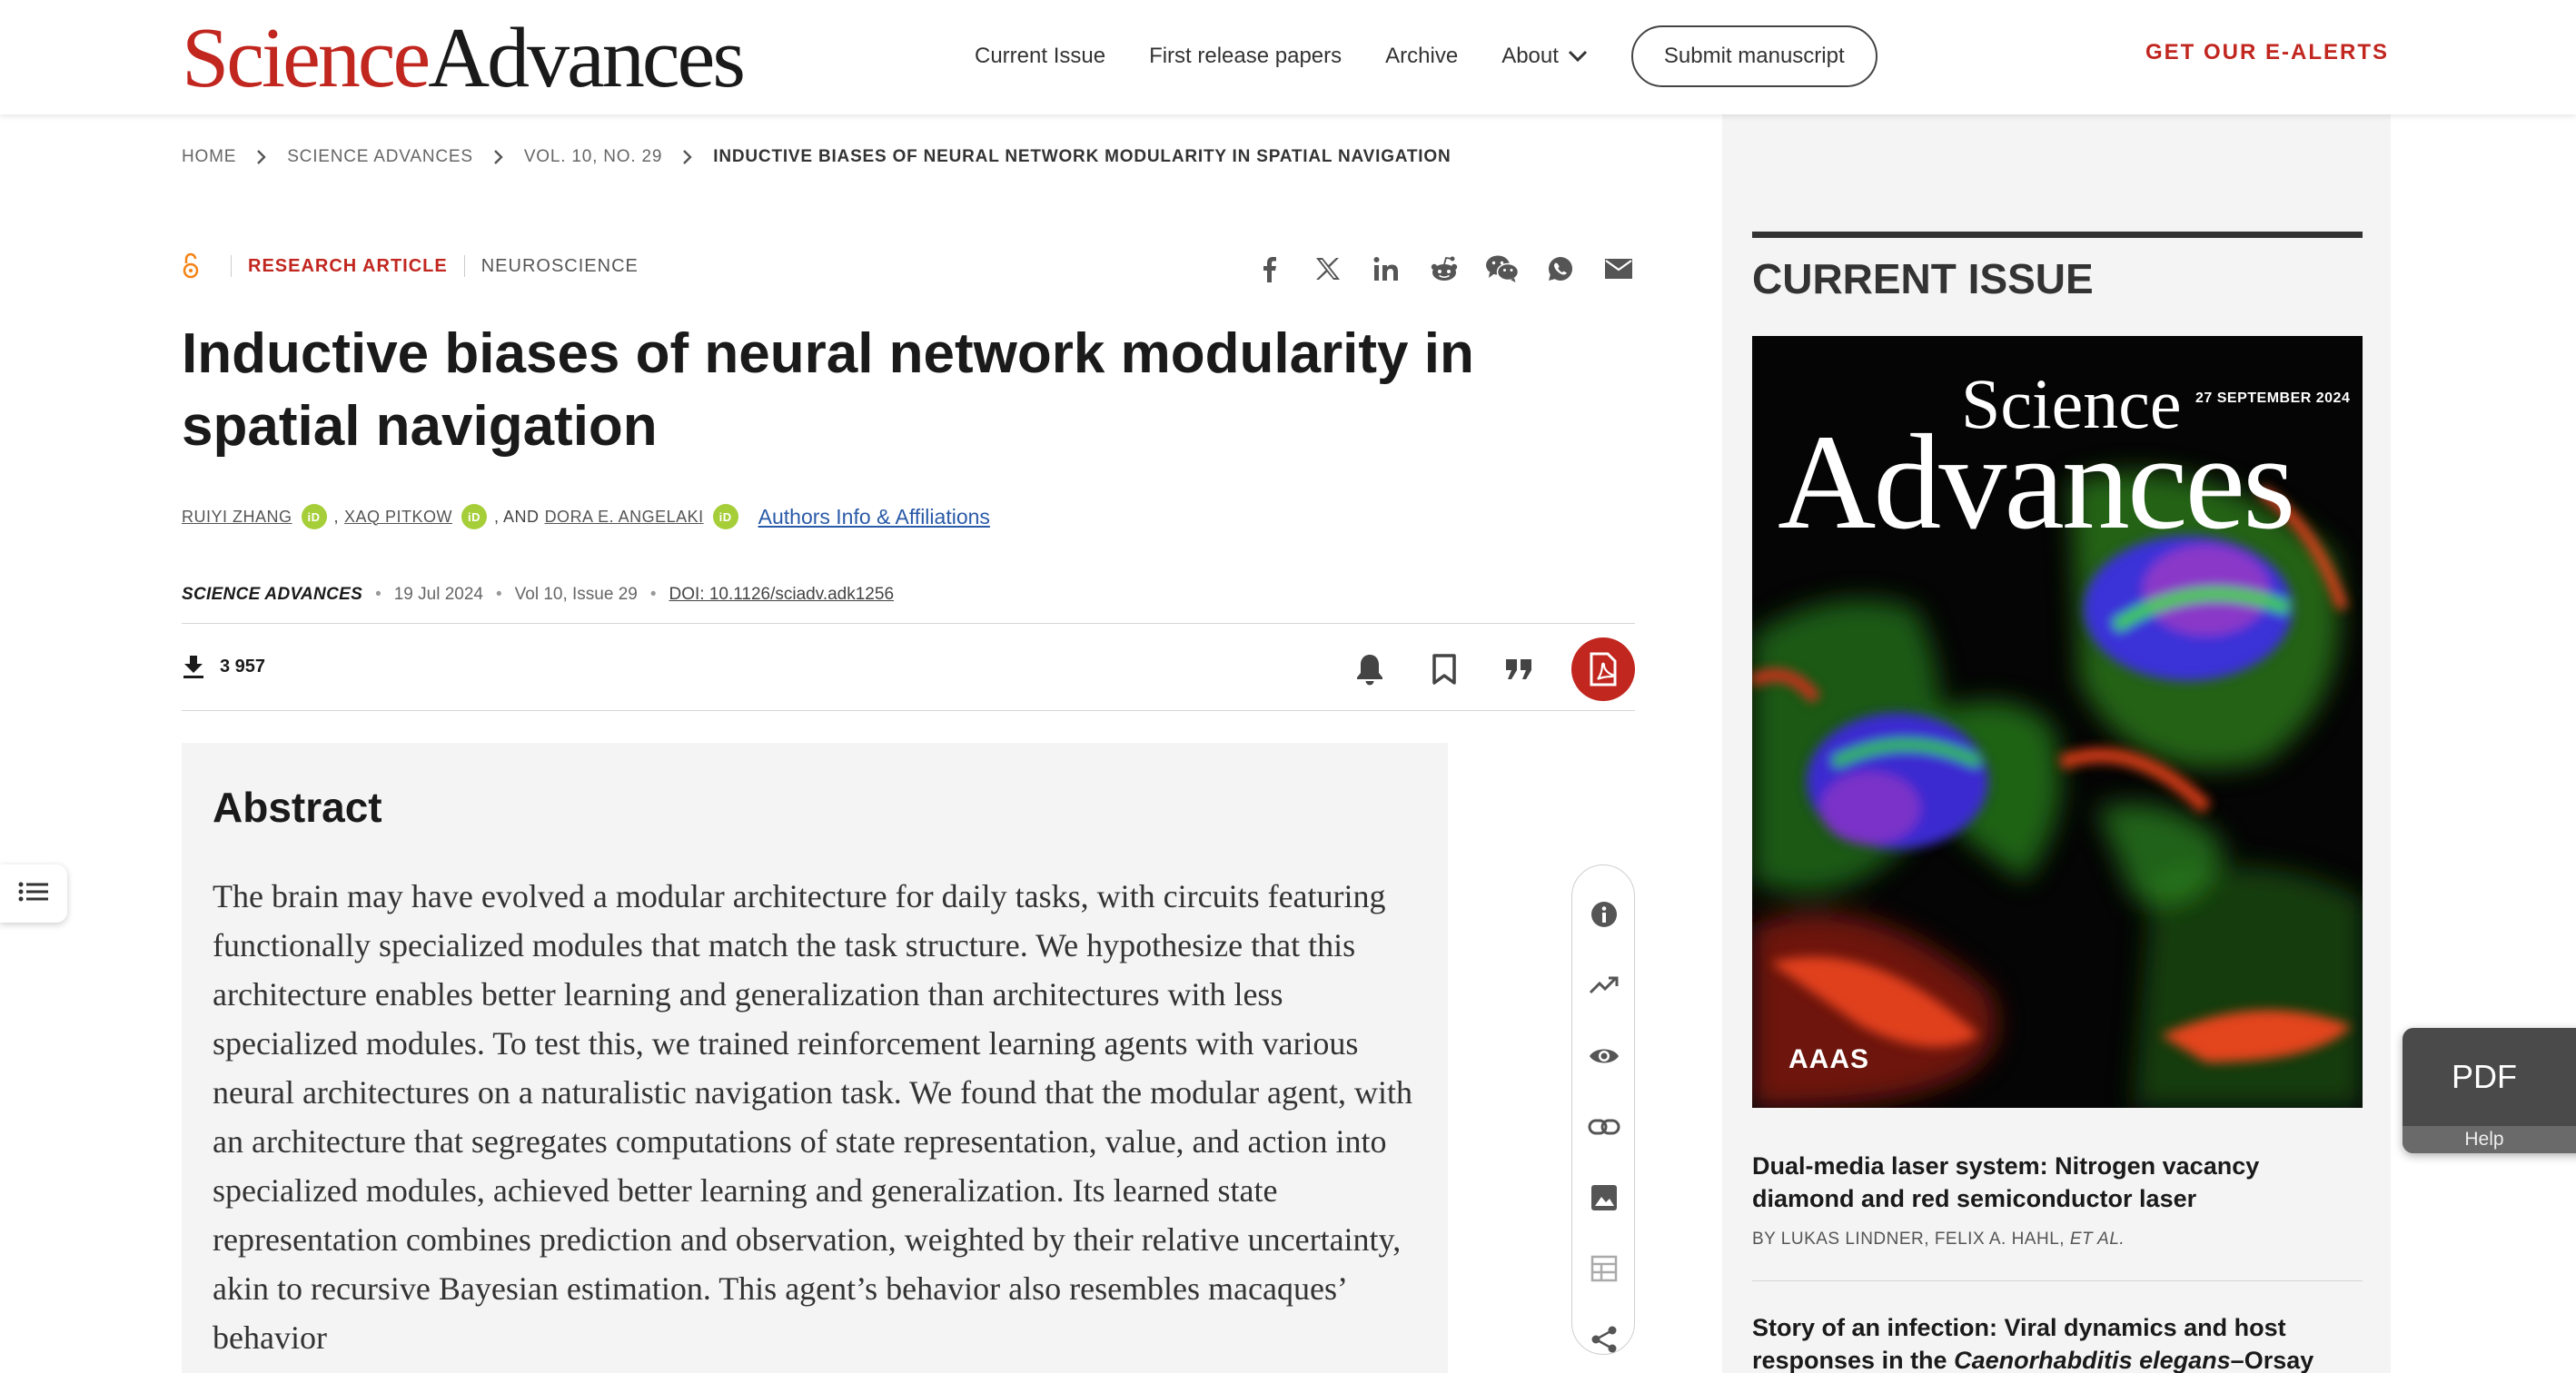 The height and width of the screenshot is (1373, 2576). What do you see at coordinates (576, 595) in the screenshot?
I see `volume-issue: Vol 10, Issue 29` at bounding box center [576, 595].